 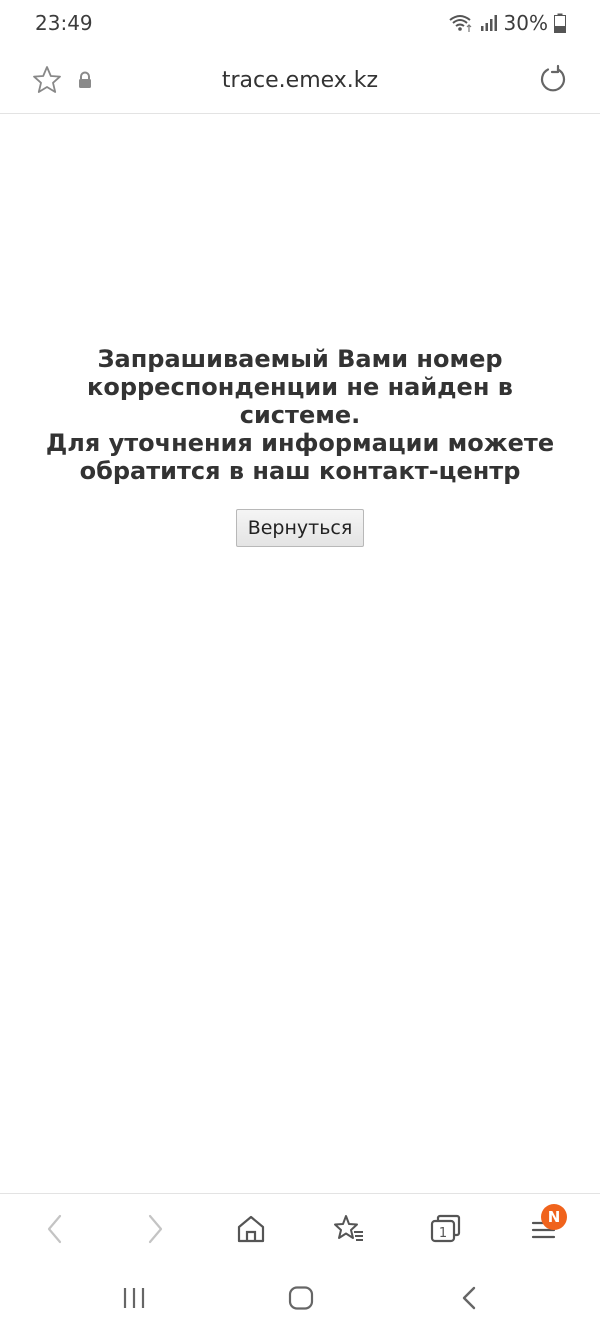 What do you see at coordinates (443, 1233) in the screenshot?
I see `tabs-count: 1` at bounding box center [443, 1233].